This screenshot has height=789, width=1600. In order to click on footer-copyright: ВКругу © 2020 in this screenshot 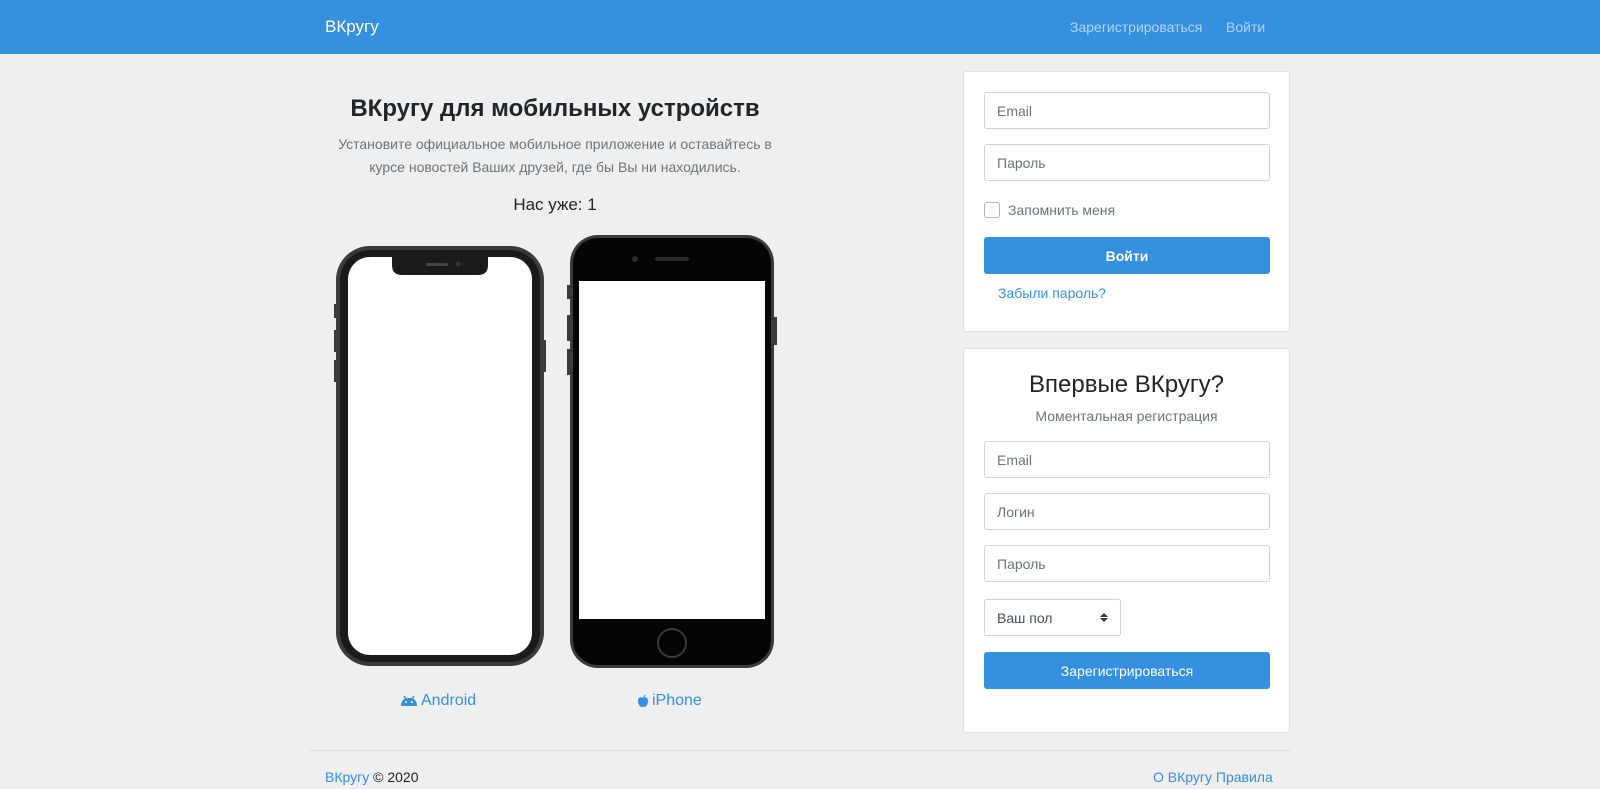, I will do `click(371, 777)`.